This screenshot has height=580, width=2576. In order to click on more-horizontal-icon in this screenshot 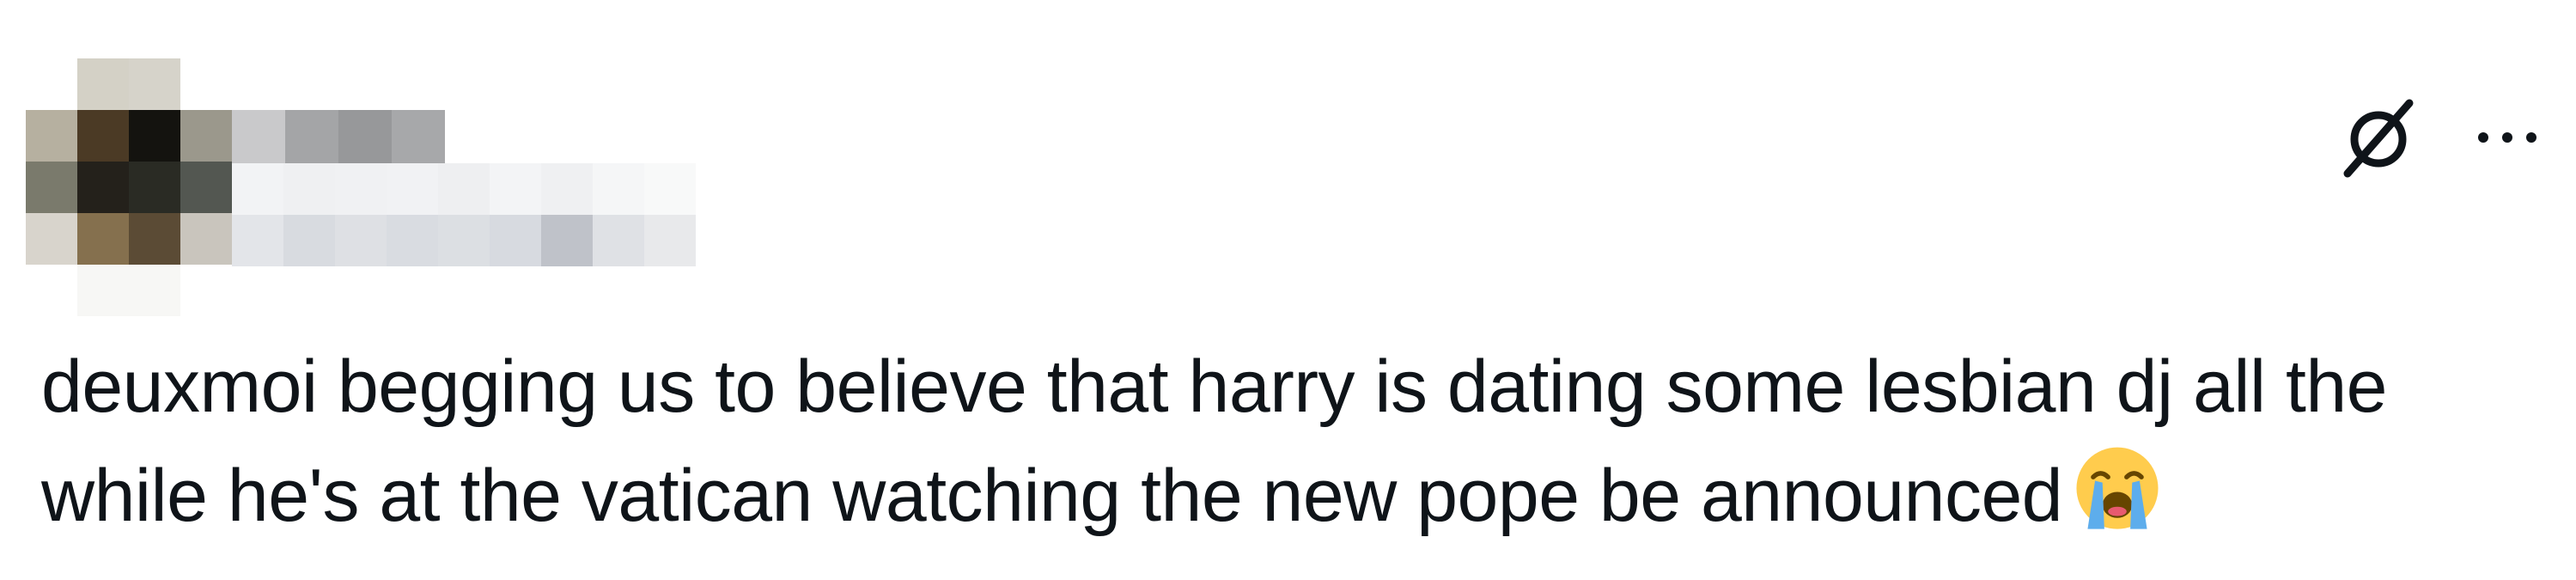, I will do `click(2507, 137)`.